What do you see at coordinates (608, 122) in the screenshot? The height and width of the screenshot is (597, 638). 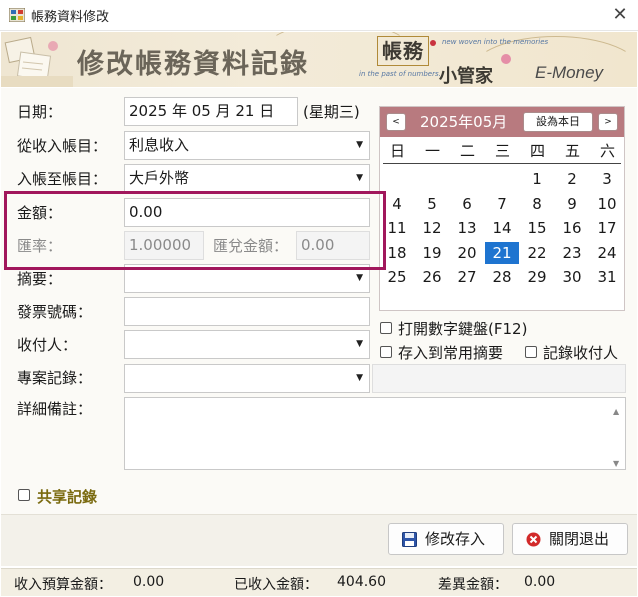 I see `calendar-next-button: >` at bounding box center [608, 122].